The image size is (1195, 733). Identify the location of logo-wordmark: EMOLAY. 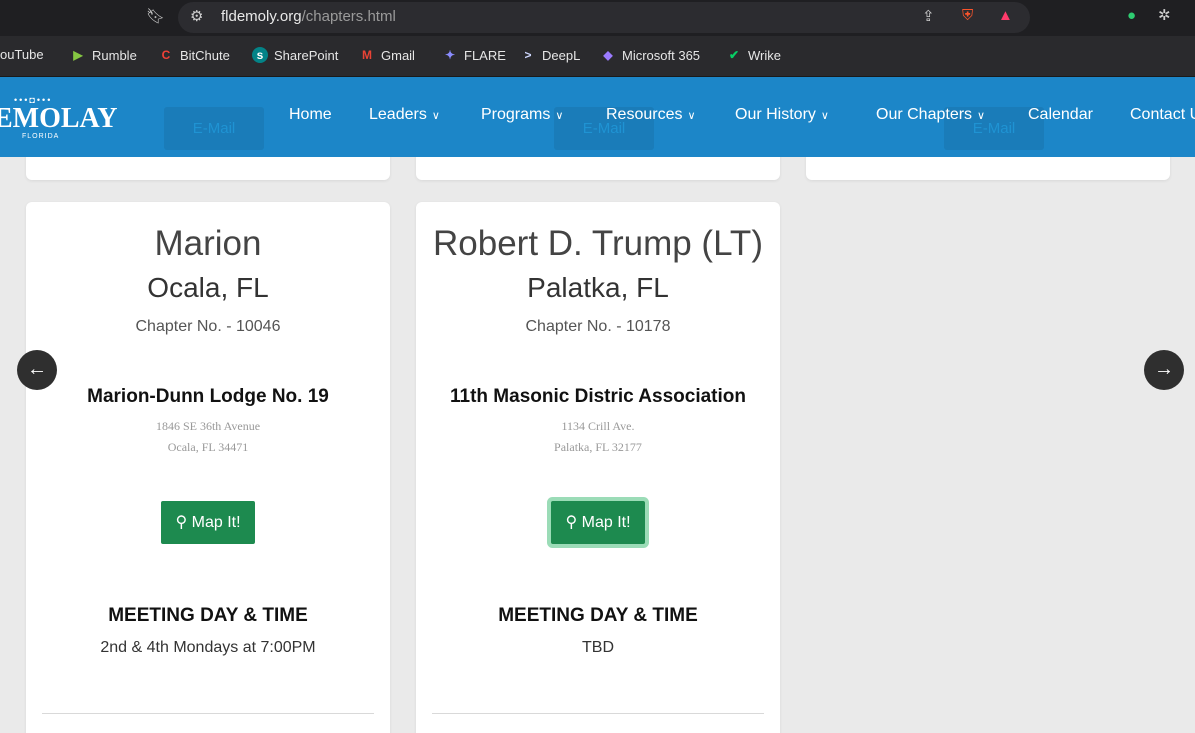
(59, 118).